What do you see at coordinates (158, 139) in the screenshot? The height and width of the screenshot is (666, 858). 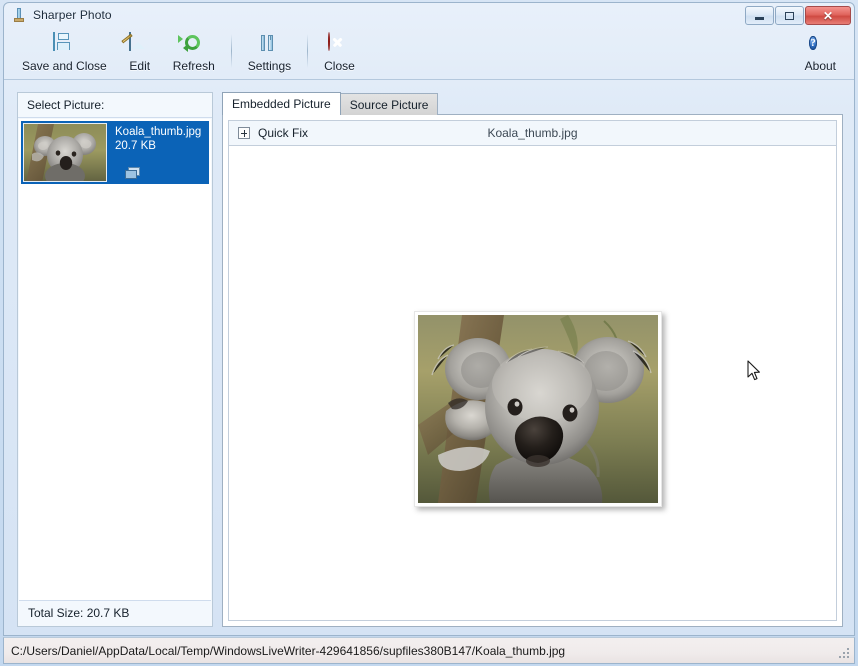 I see `picture-meta: Koala_thumb.jpg 20.7 KB` at bounding box center [158, 139].